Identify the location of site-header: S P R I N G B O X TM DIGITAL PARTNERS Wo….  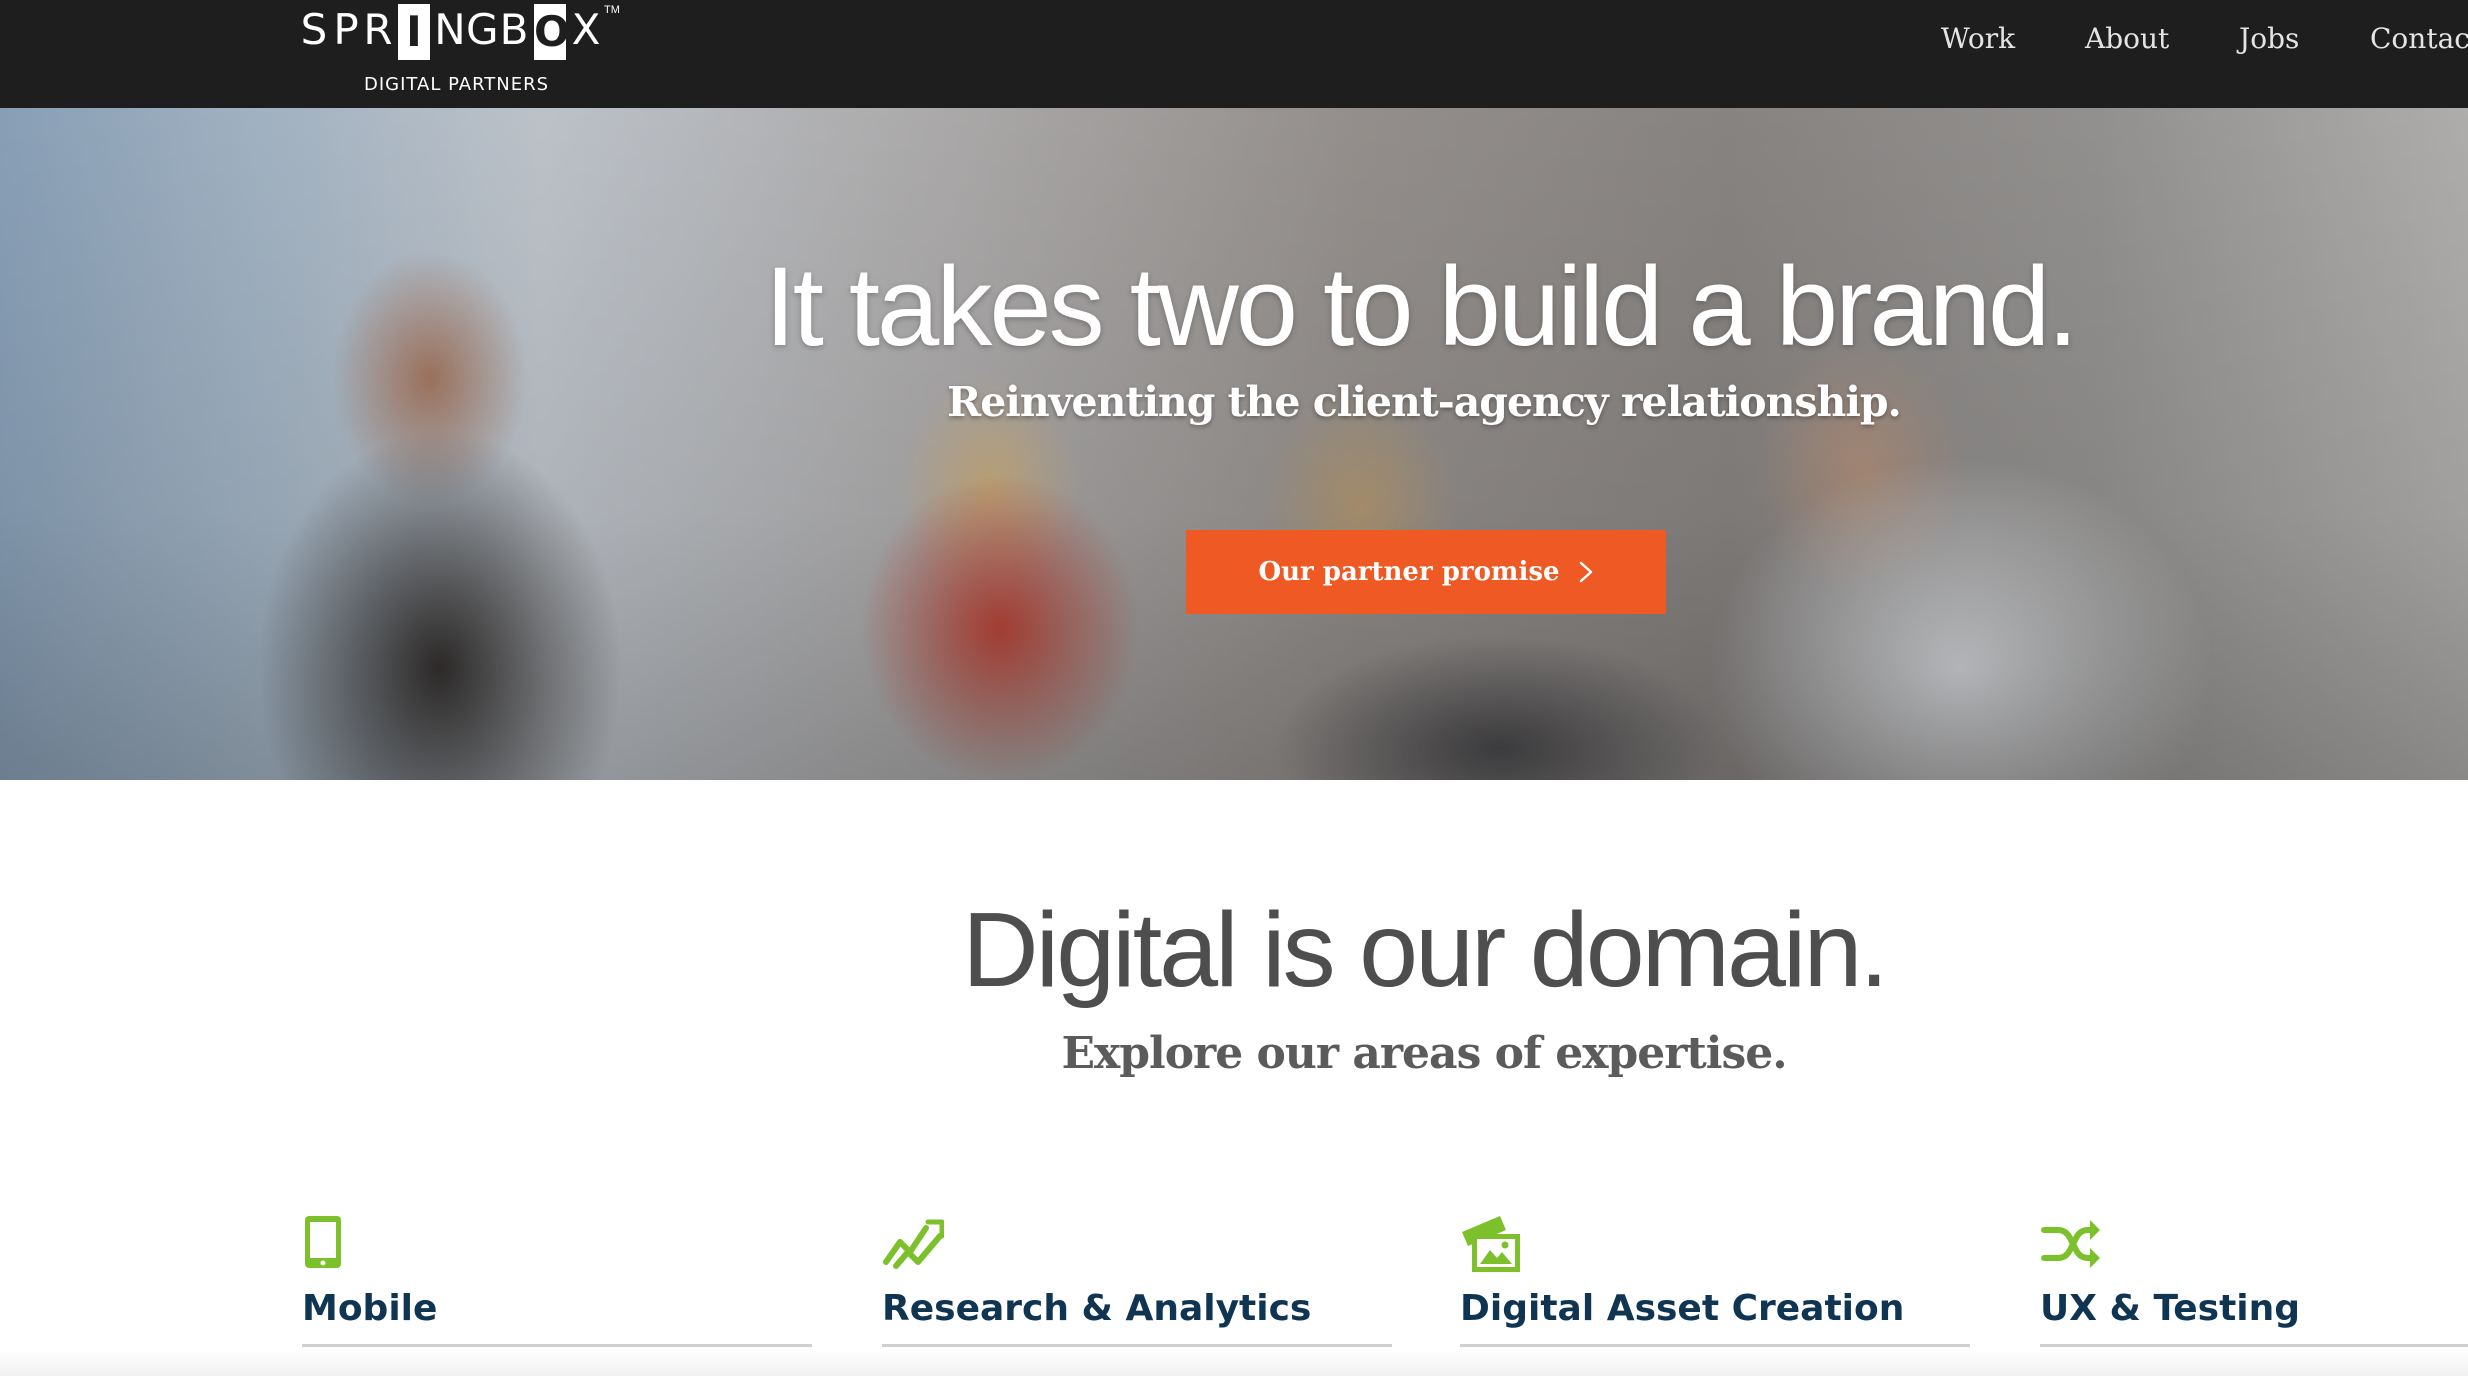
(1234, 54).